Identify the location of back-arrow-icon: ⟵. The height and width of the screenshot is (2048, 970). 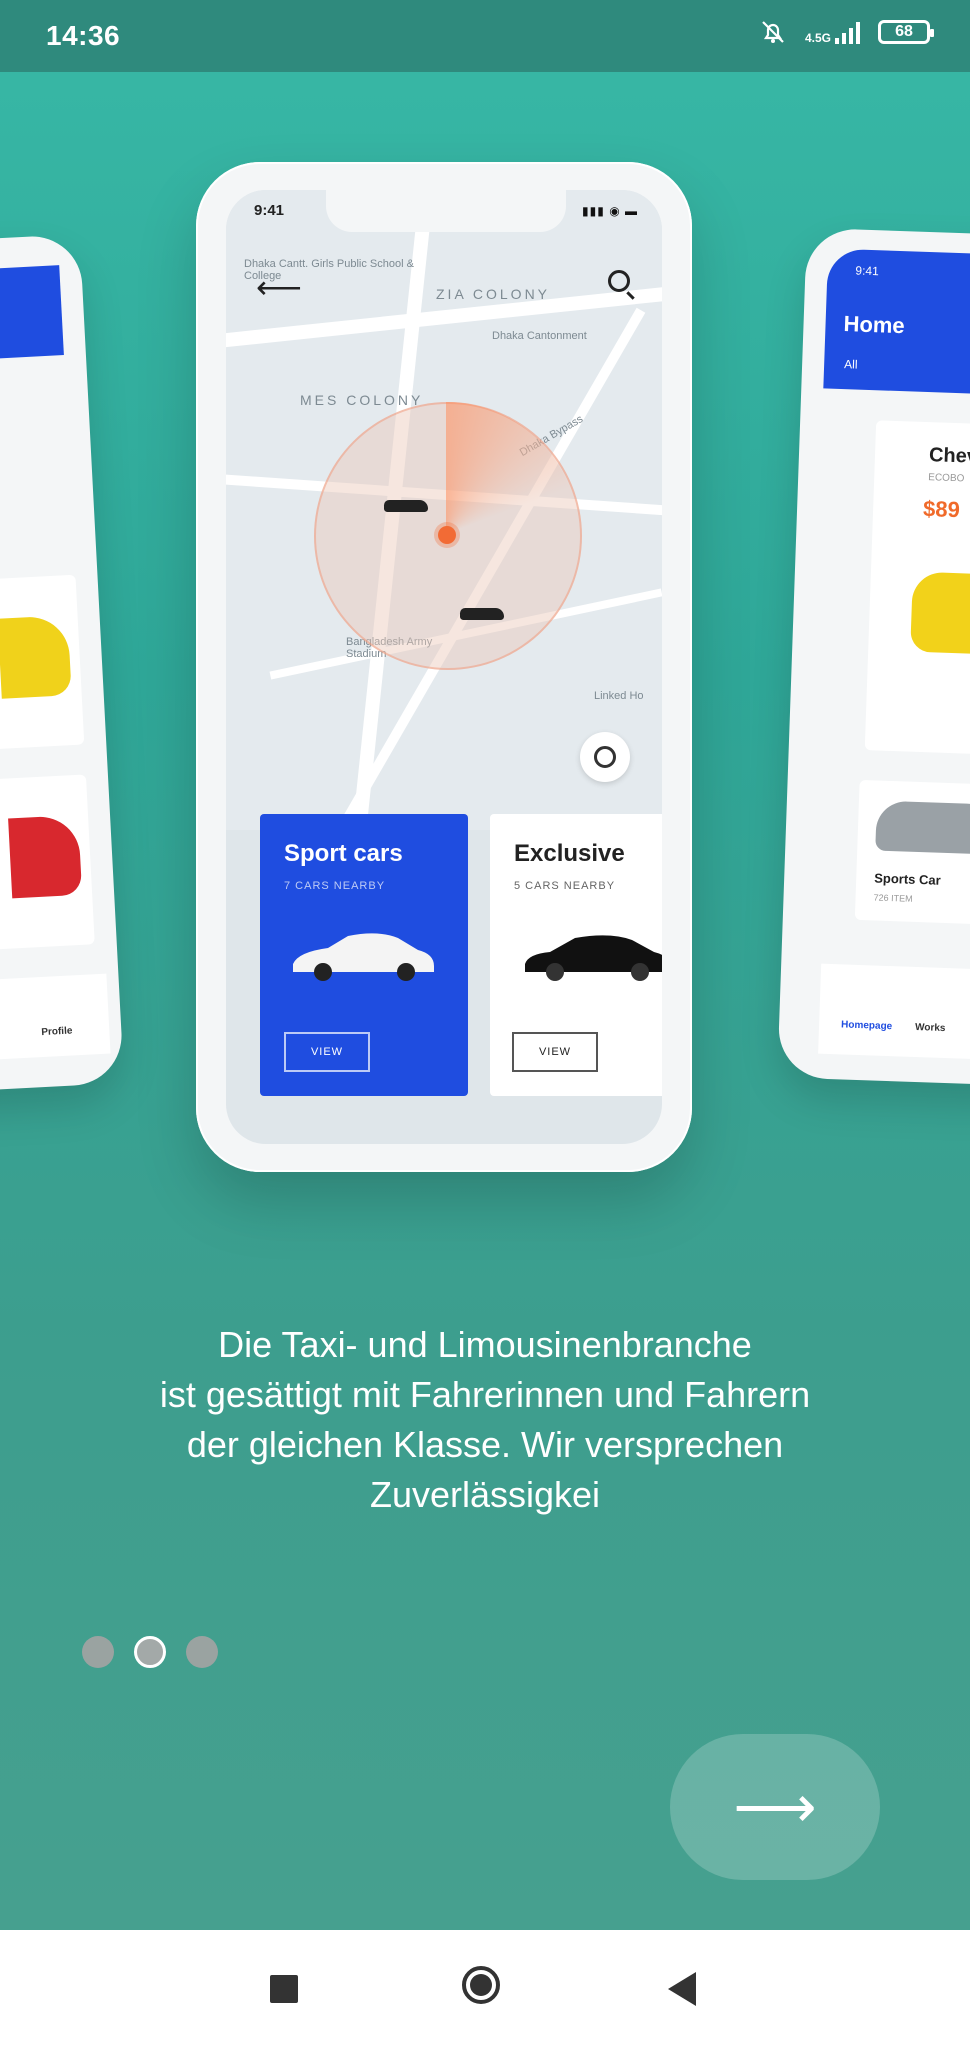
(279, 287).